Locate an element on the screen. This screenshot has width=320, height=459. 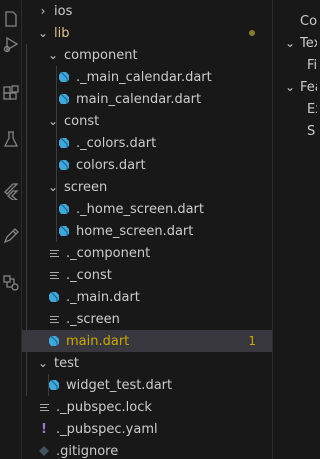
tree-item-label: main_calendar.dart is located at coordinates (139, 99).